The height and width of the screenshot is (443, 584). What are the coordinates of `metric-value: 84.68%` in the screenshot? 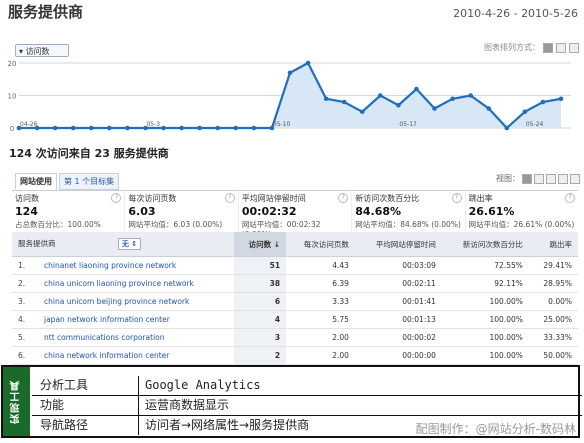 It's located at (378, 211).